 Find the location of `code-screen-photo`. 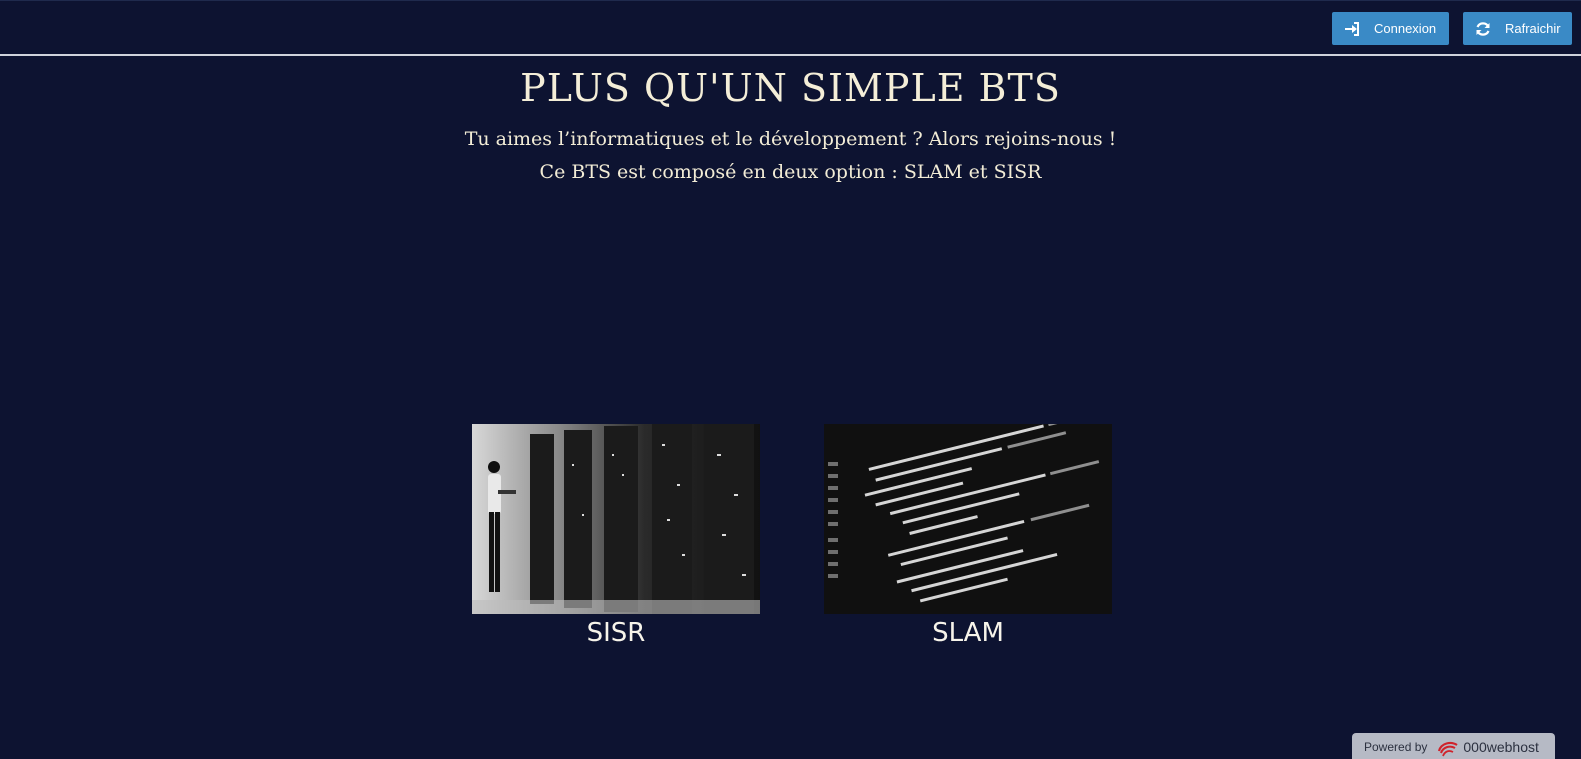

code-screen-photo is located at coordinates (968, 519).